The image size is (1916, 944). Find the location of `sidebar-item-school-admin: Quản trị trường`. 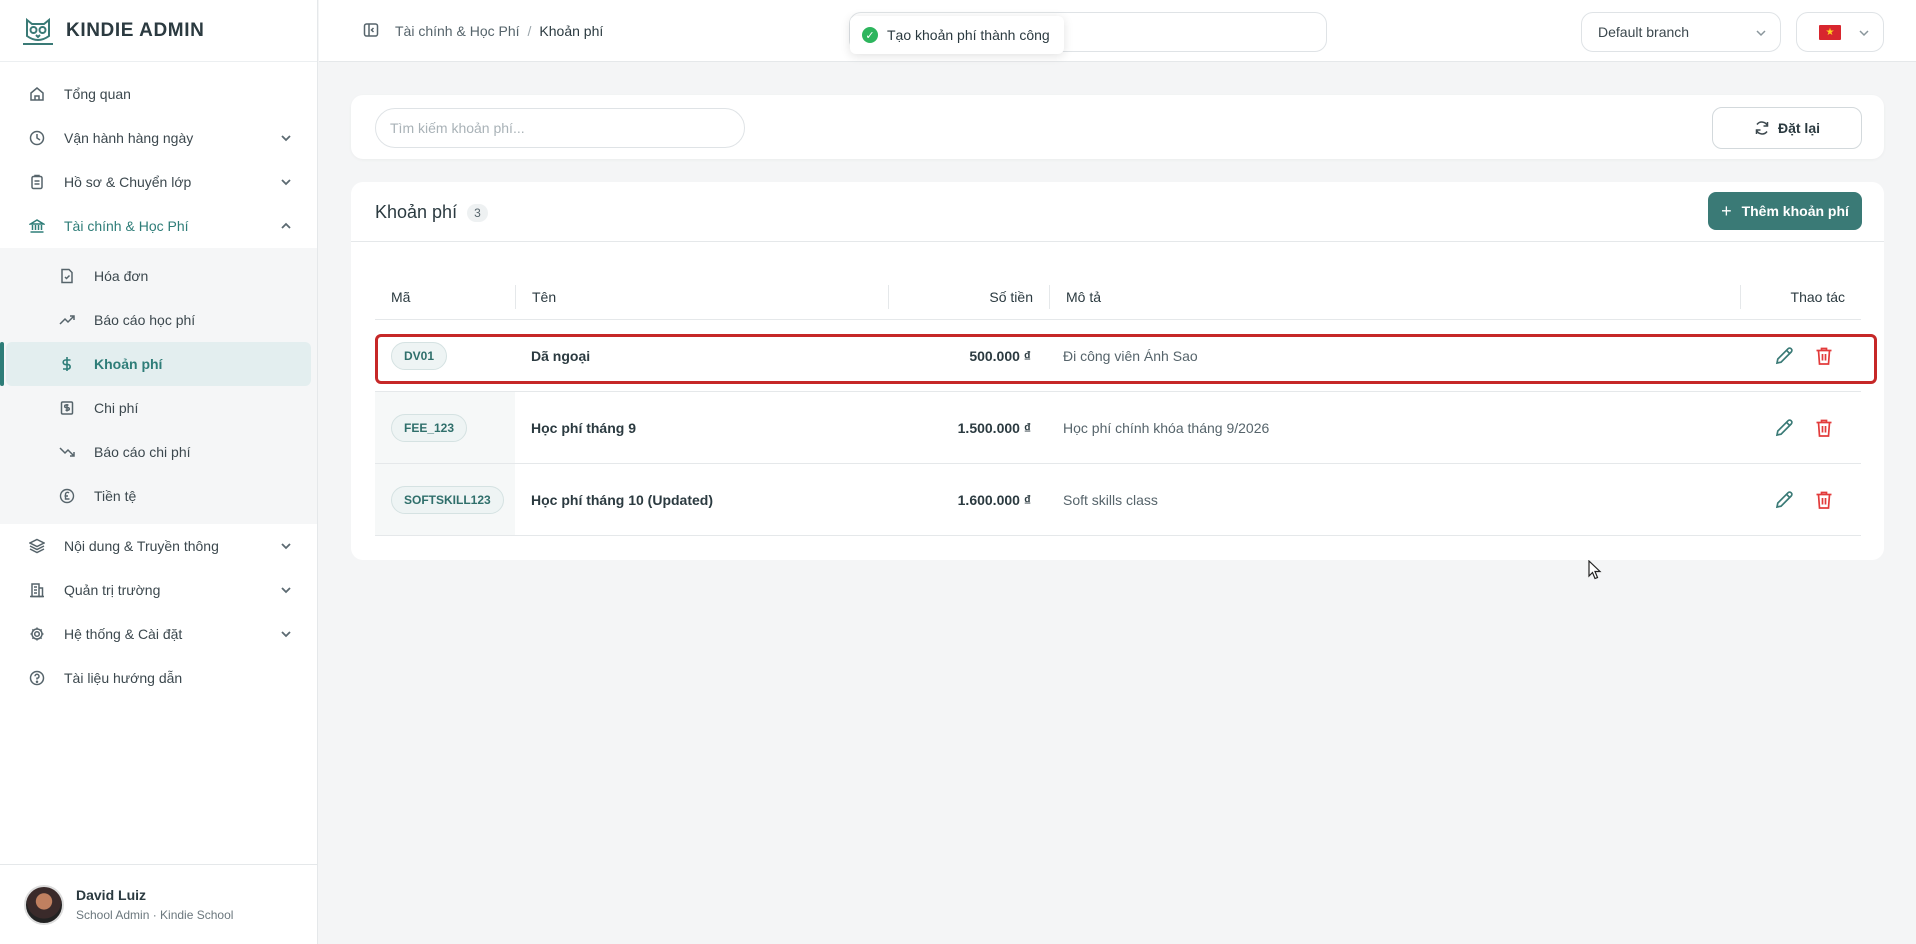

sidebar-item-school-admin: Quản trị trường is located at coordinates (158, 590).